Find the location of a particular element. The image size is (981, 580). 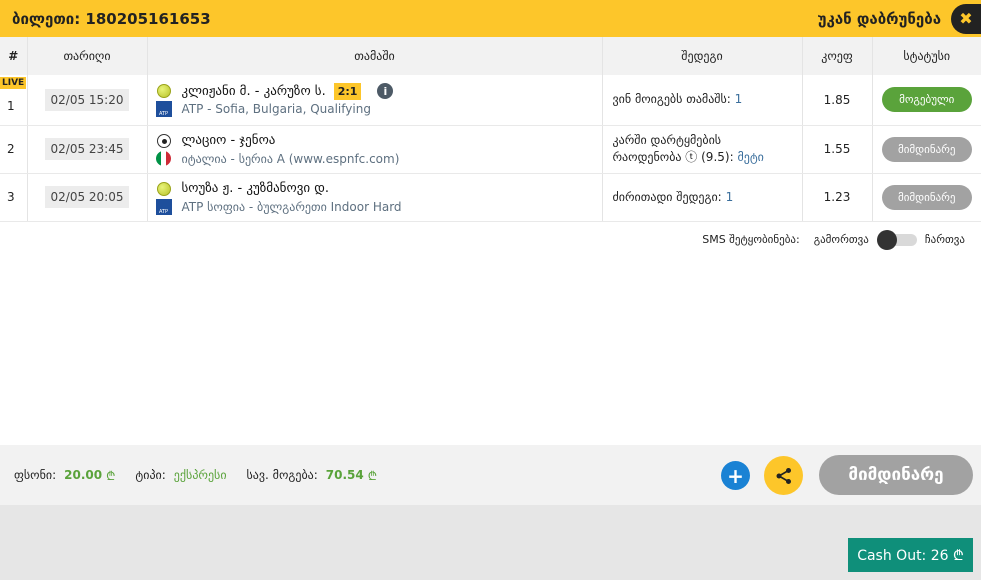

cash-out-button: Cash Out: 26 ₾ is located at coordinates (910, 555).